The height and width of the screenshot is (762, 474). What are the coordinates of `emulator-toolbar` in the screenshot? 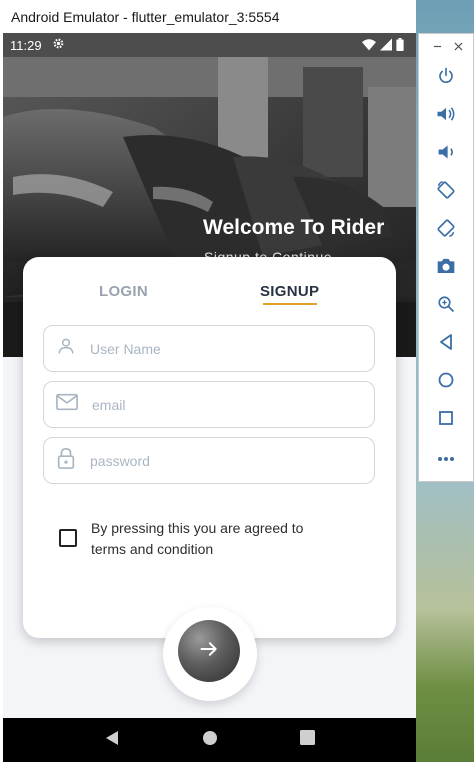 It's located at (446, 257).